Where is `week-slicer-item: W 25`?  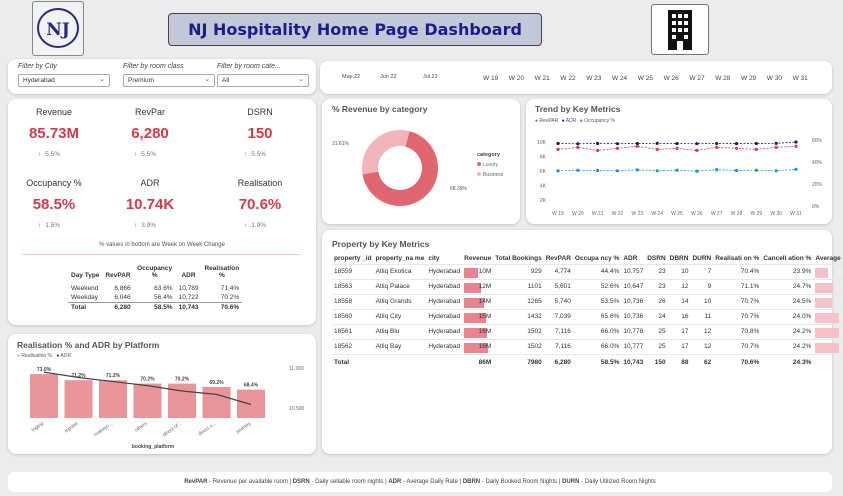
week-slicer-item: W 25 is located at coordinates (645, 78).